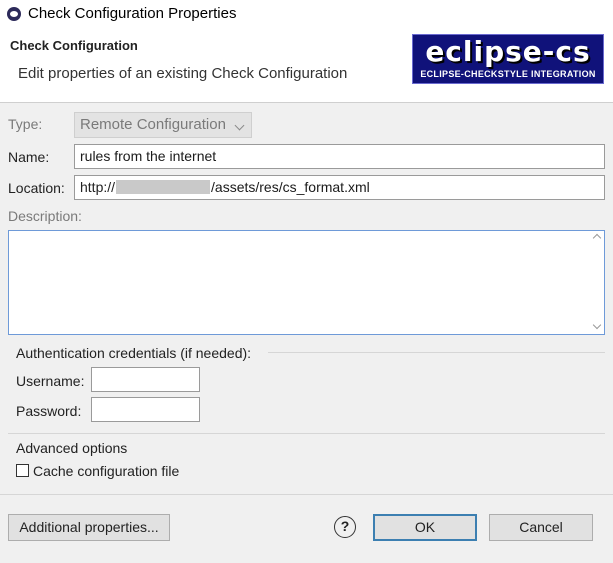  What do you see at coordinates (306, 433) in the screenshot?
I see `advanced-group-separator` at bounding box center [306, 433].